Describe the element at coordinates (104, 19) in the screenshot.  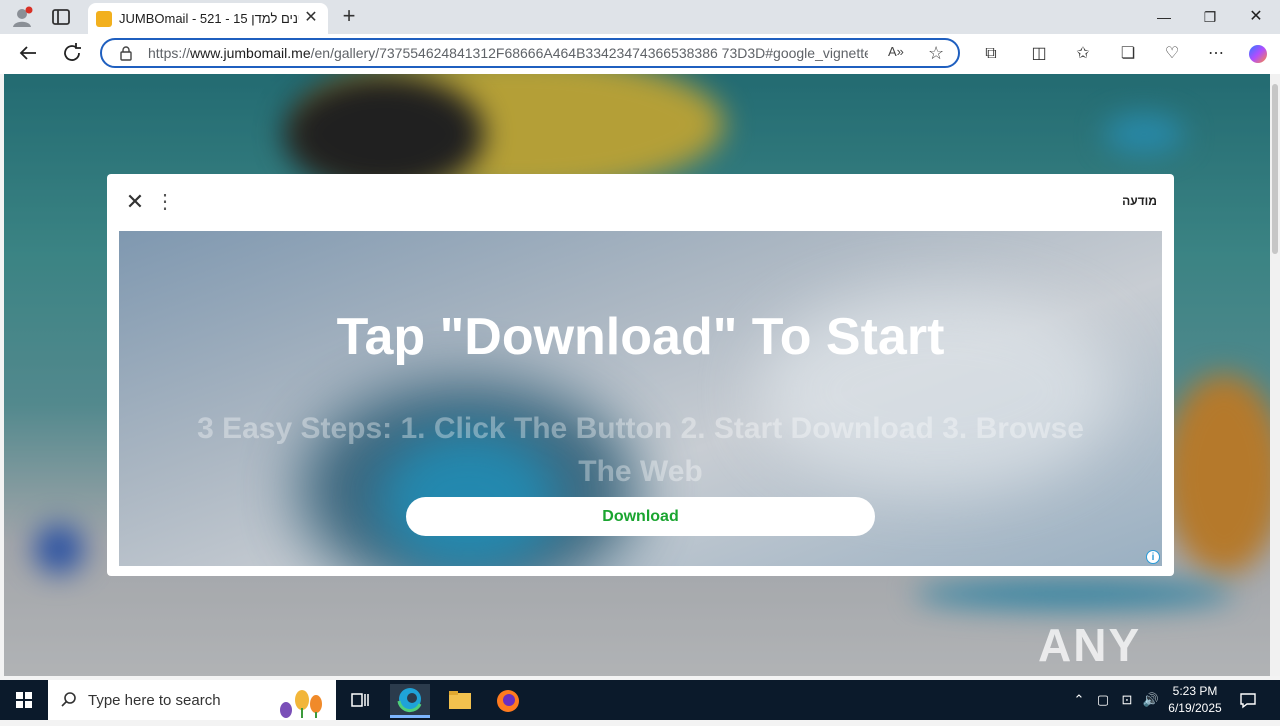
I see `jumbomail-favicon-icon` at that location.